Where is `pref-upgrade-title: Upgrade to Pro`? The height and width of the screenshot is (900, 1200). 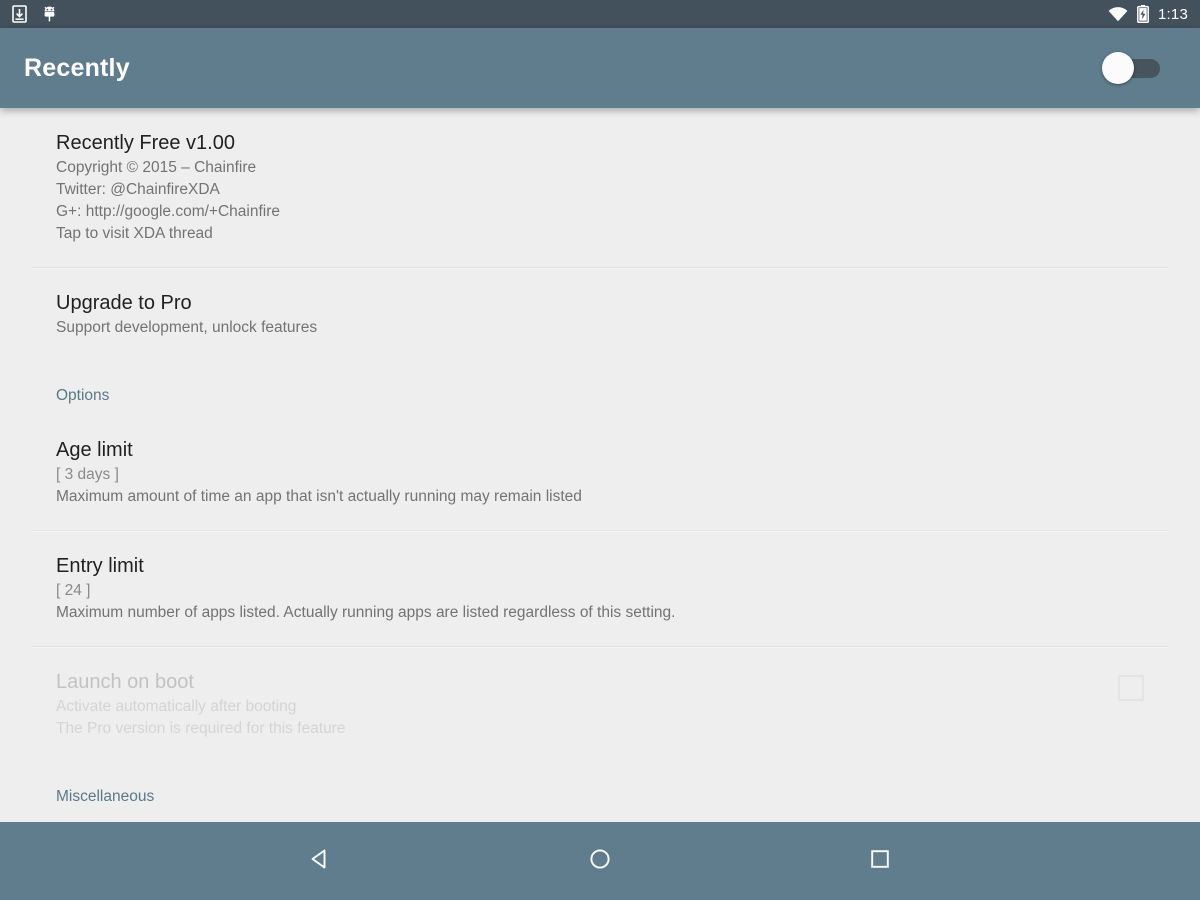
pref-upgrade-title: Upgrade to Pro is located at coordinates (124, 303).